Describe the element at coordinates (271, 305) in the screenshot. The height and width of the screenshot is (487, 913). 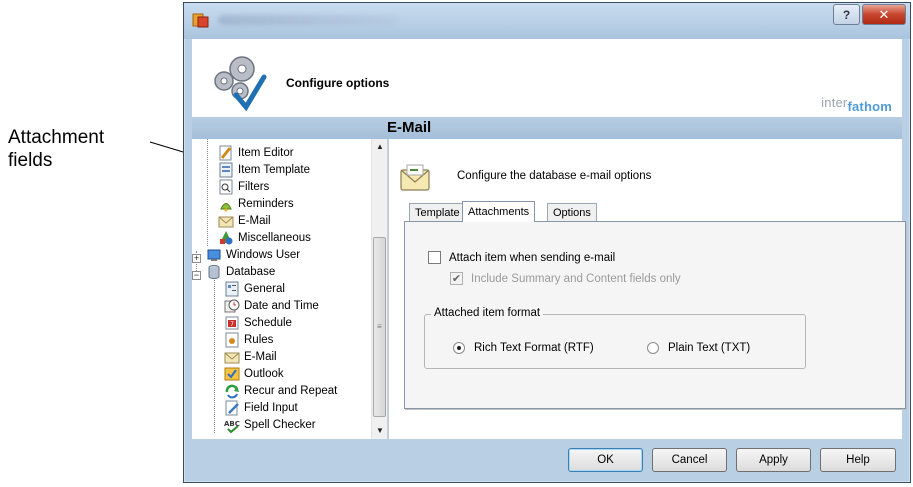
I see `tree-item-date-and-time: Date and Time` at that location.